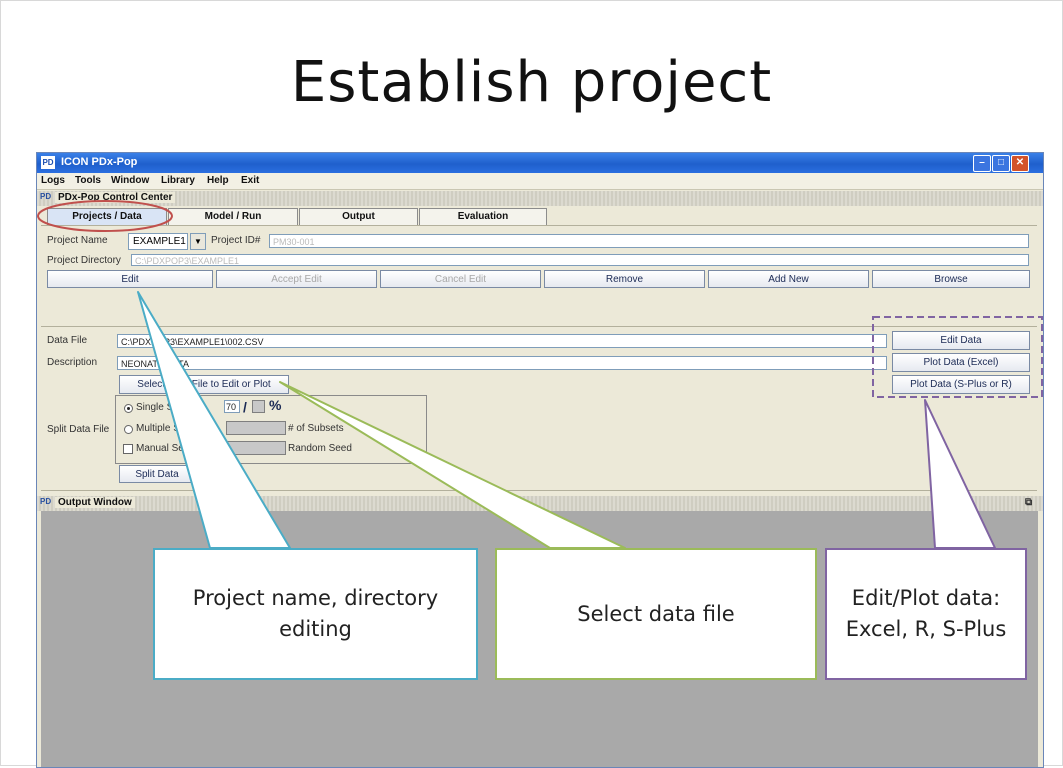 This screenshot has height=768, width=1063. Describe the element at coordinates (788, 279) in the screenshot. I see `add-new-button: Add New` at that location.